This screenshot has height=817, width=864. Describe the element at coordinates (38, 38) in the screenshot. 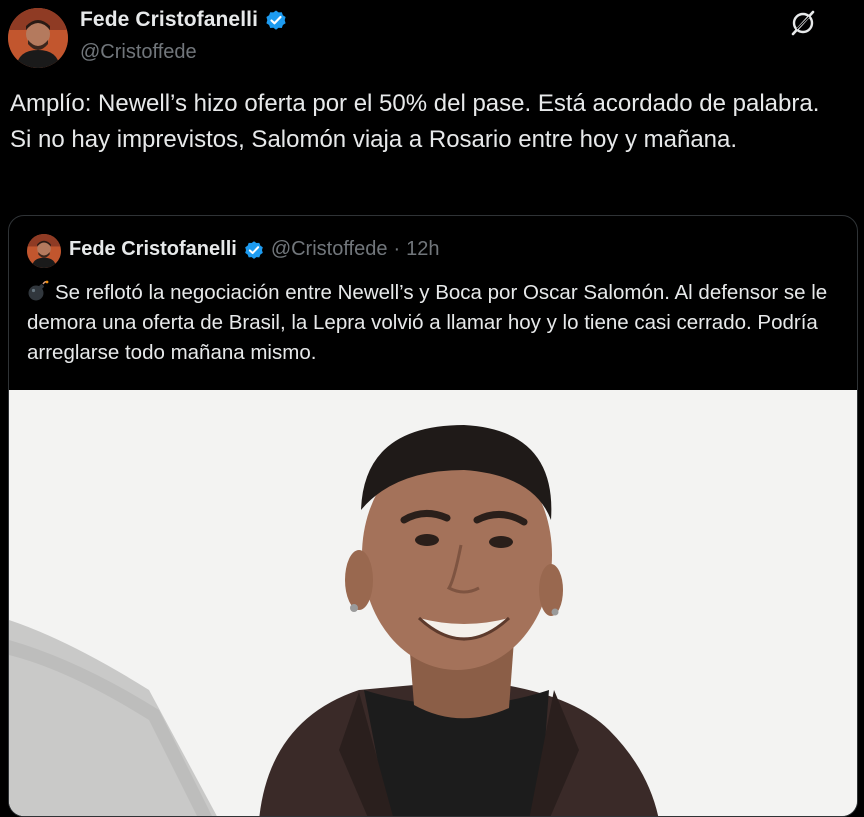

I see `author-avatar` at that location.